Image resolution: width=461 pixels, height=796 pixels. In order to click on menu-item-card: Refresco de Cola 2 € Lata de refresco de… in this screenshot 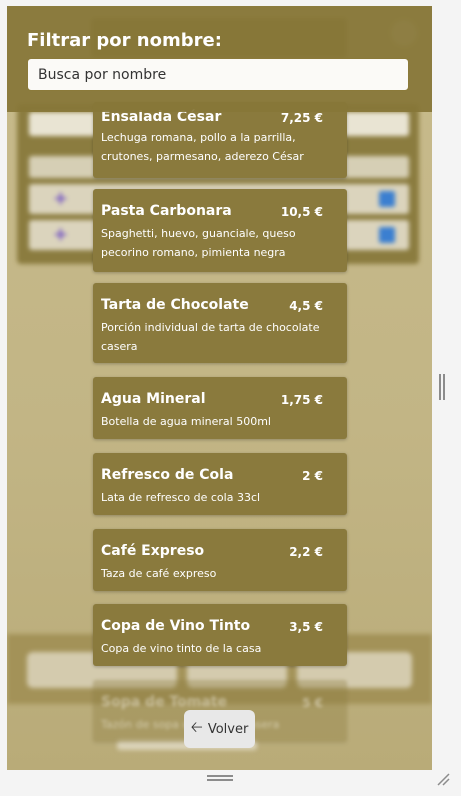, I will do `click(220, 484)`.